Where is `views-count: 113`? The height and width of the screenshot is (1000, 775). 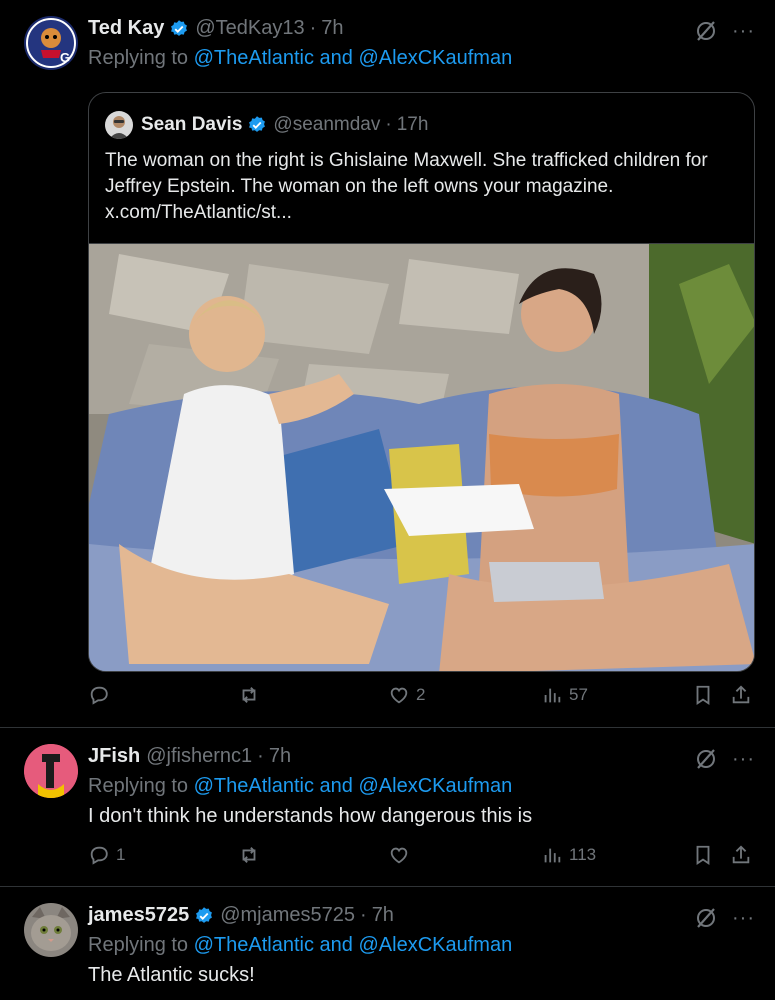 views-count: 113 is located at coordinates (583, 854).